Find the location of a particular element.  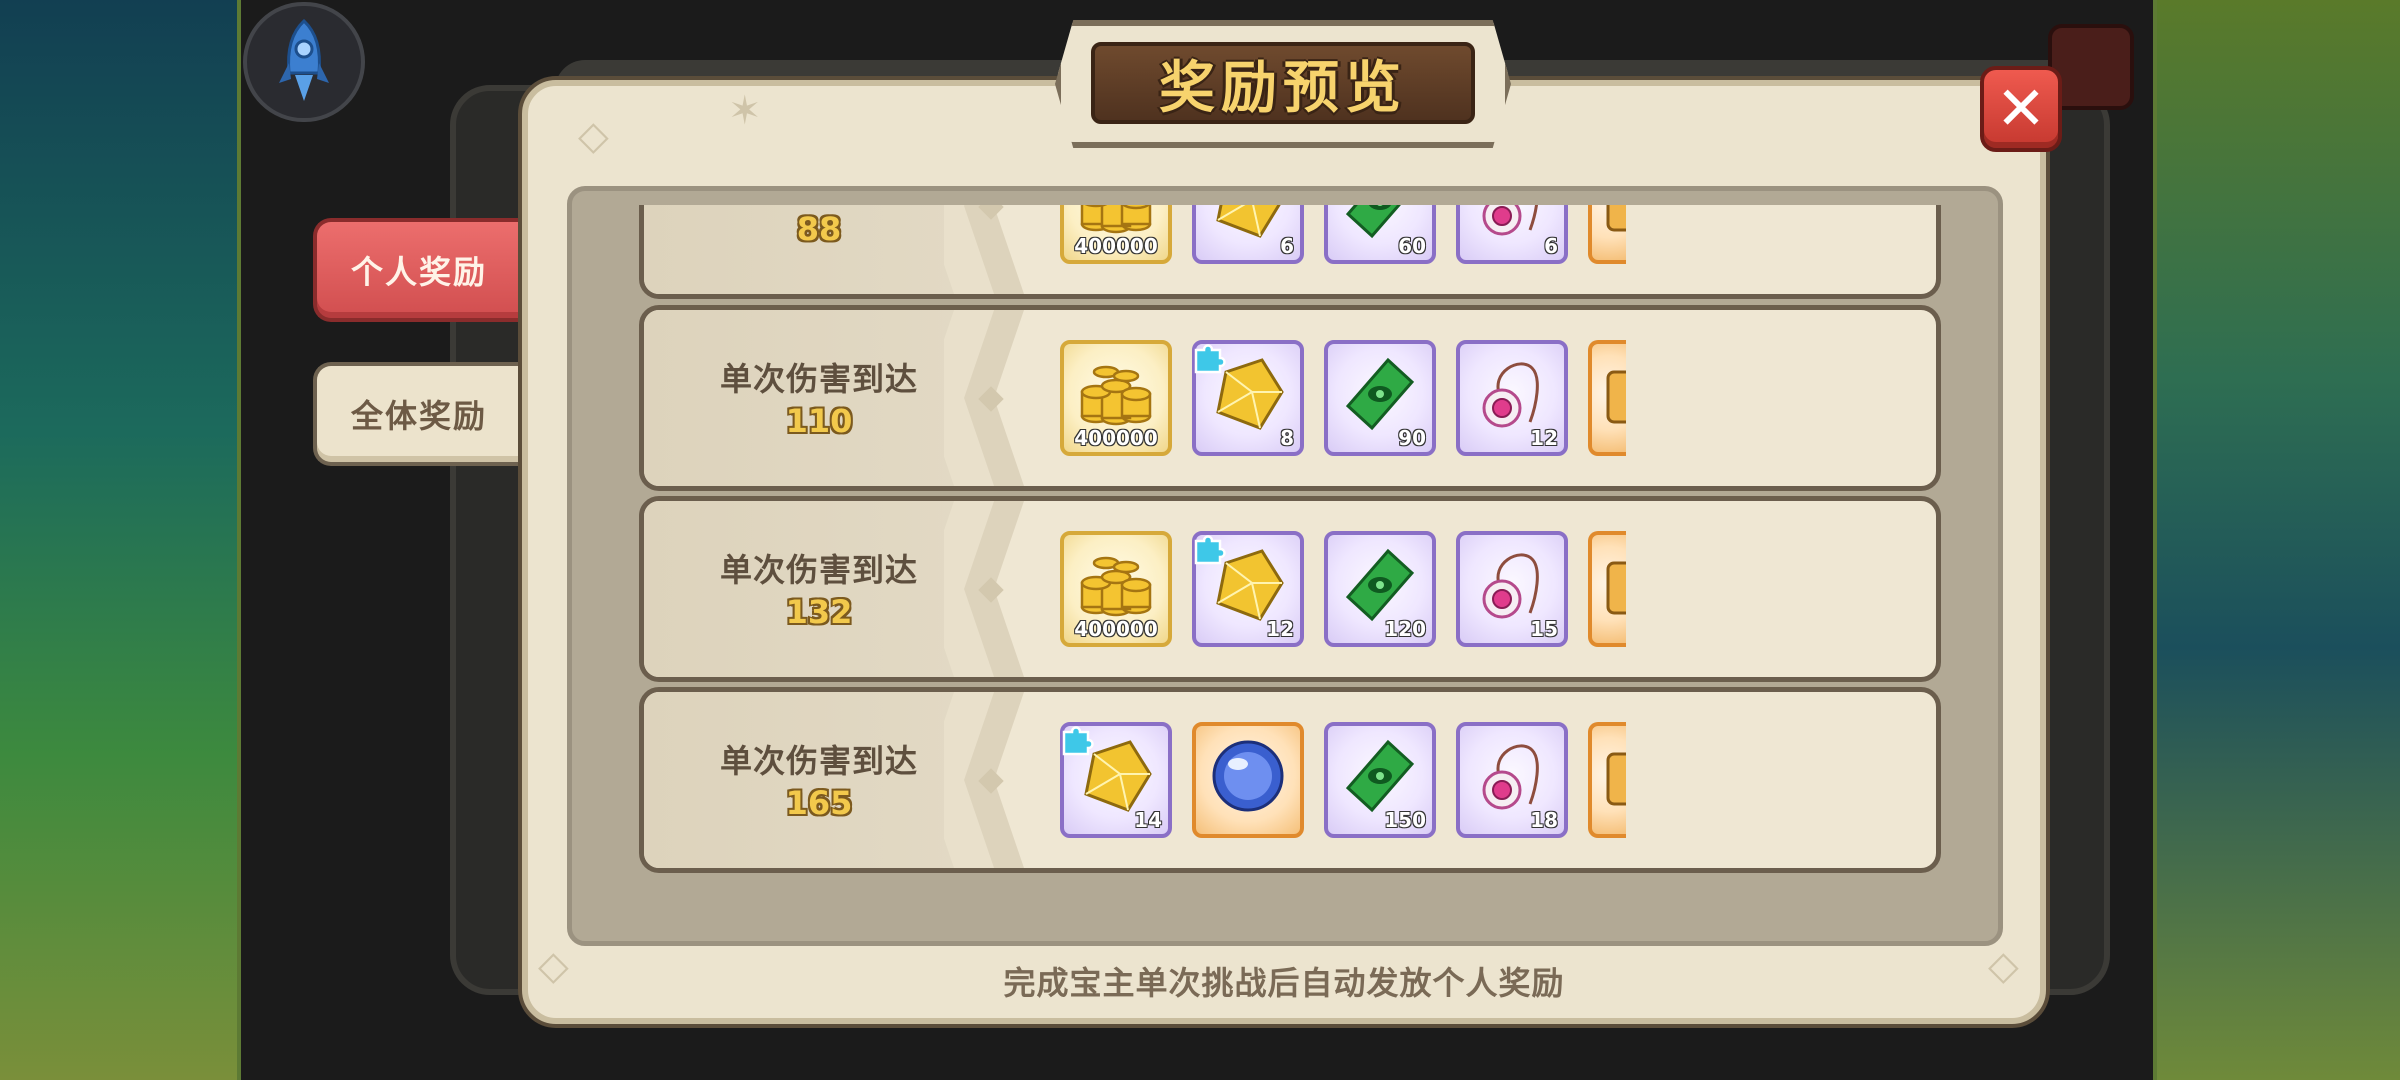

close-button: ✕ is located at coordinates (2021, 109).